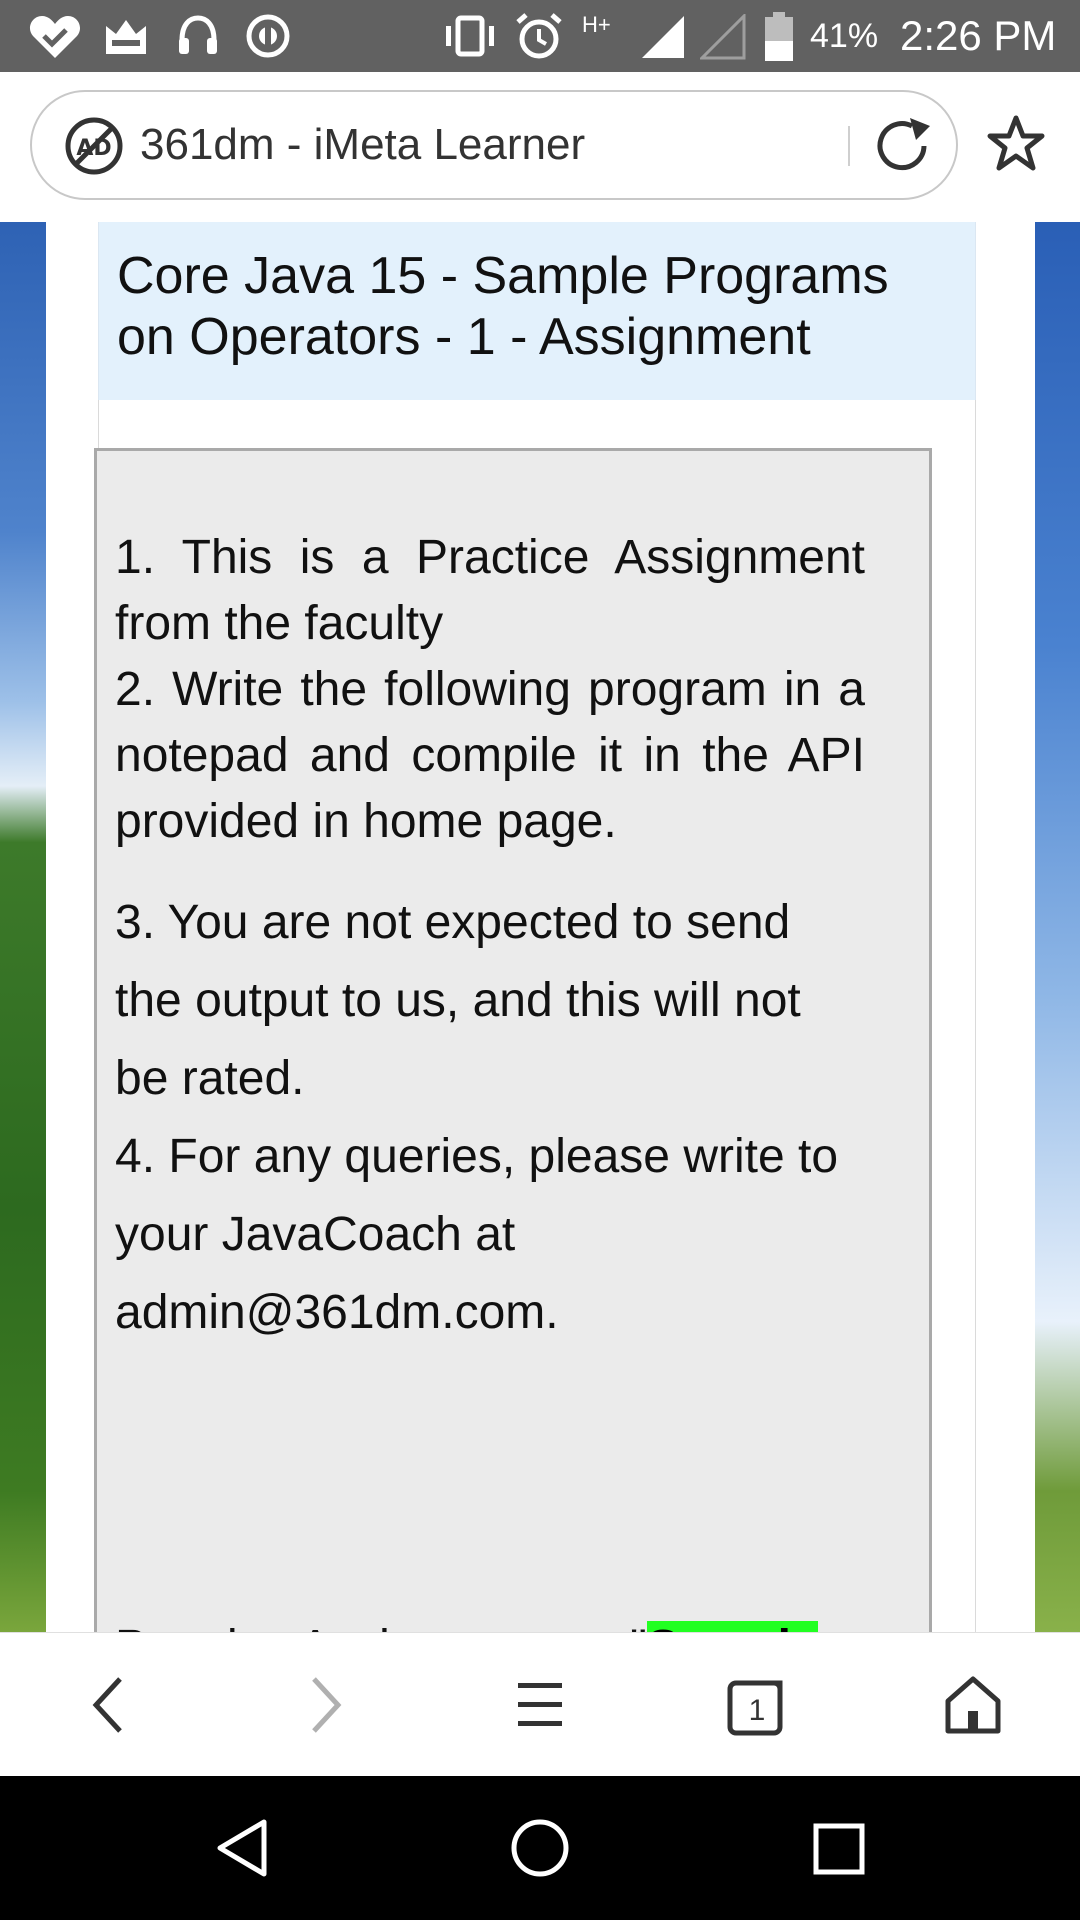  Describe the element at coordinates (849, 146) in the screenshot. I see `address-bar-divider` at that location.